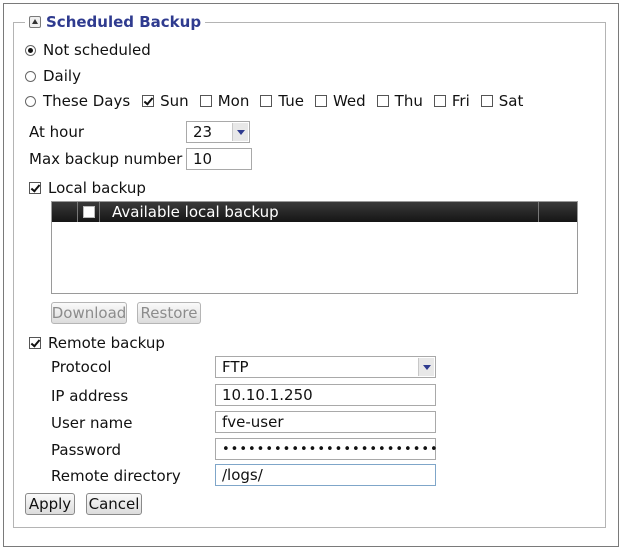 Image resolution: width=624 pixels, height=552 pixels. Describe the element at coordinates (219, 159) in the screenshot. I see `max-backup-input: 10` at that location.